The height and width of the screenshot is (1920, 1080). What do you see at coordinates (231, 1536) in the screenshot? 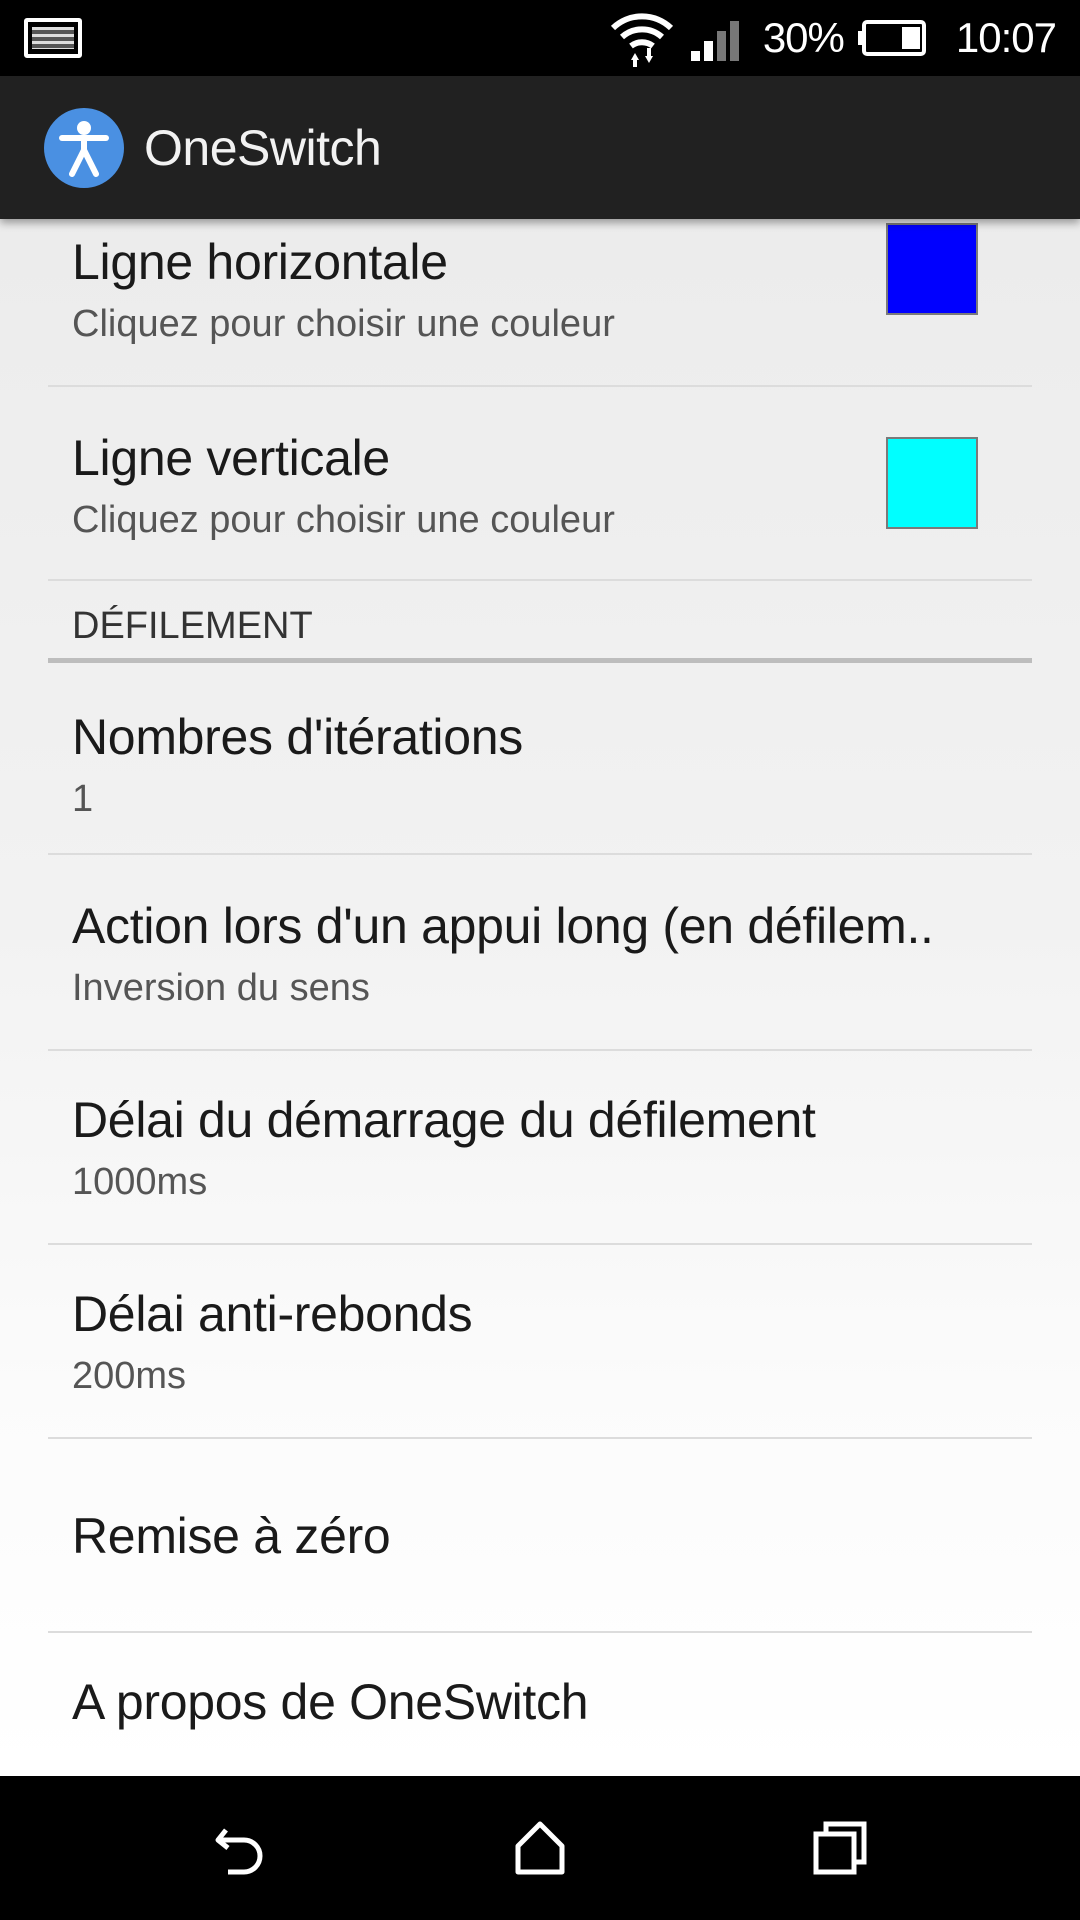
I see `pref-title: Remise à zéro` at bounding box center [231, 1536].